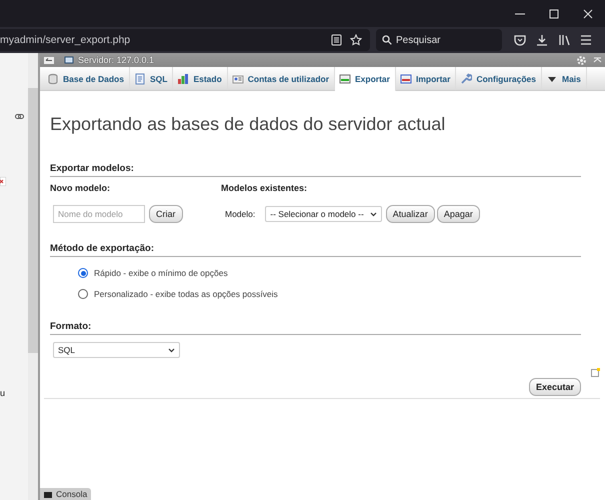  I want to click on caret-icon, so click(597, 60).